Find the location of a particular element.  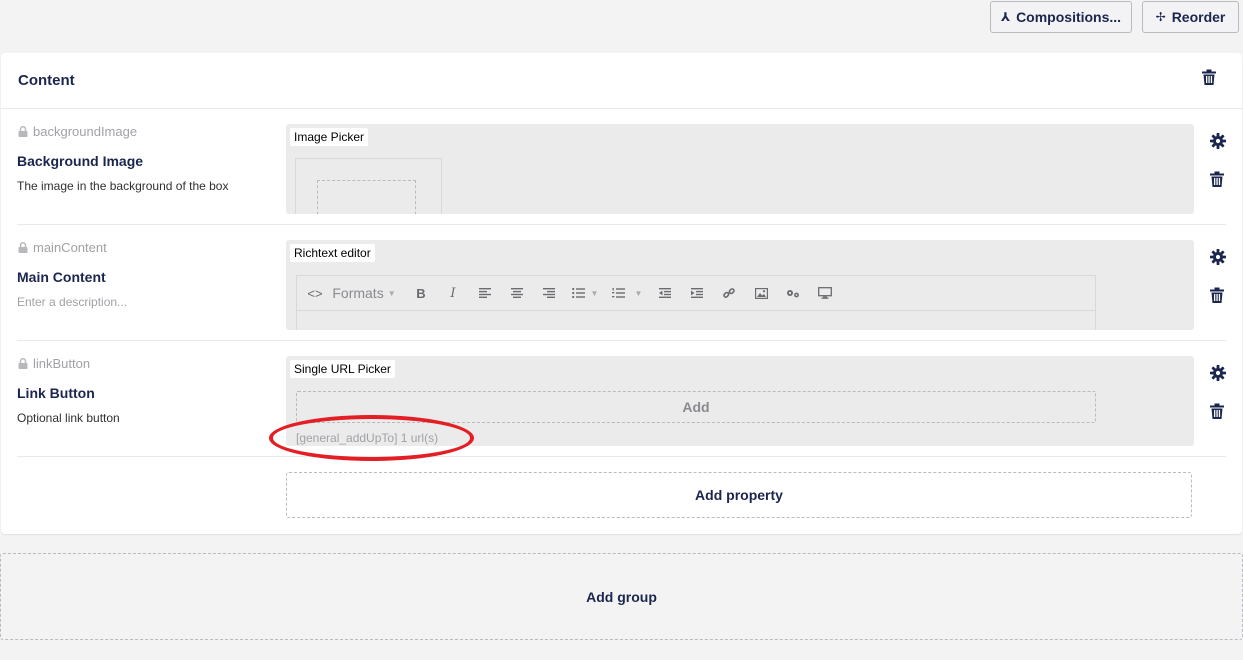

chevron-down-icon: ▼ is located at coordinates (391, 293).